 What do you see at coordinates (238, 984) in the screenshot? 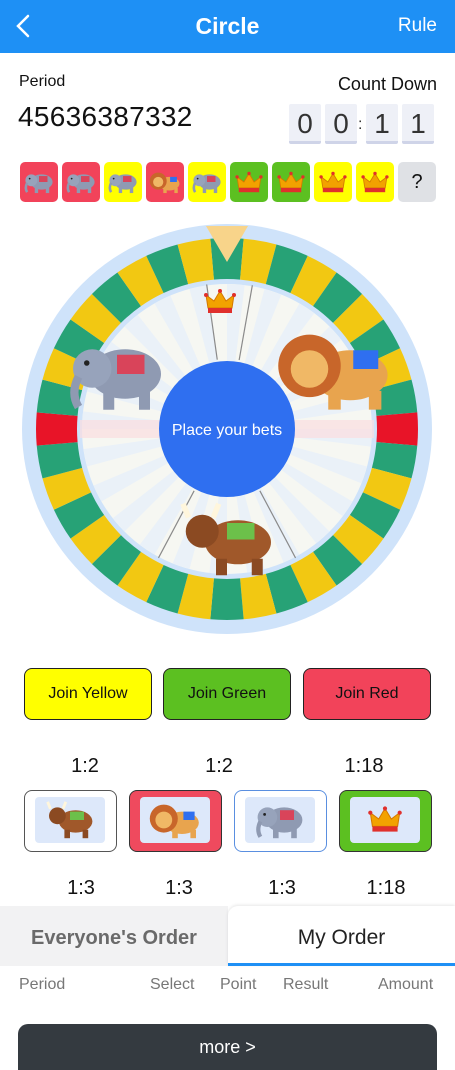
I see `column-point: Point` at bounding box center [238, 984].